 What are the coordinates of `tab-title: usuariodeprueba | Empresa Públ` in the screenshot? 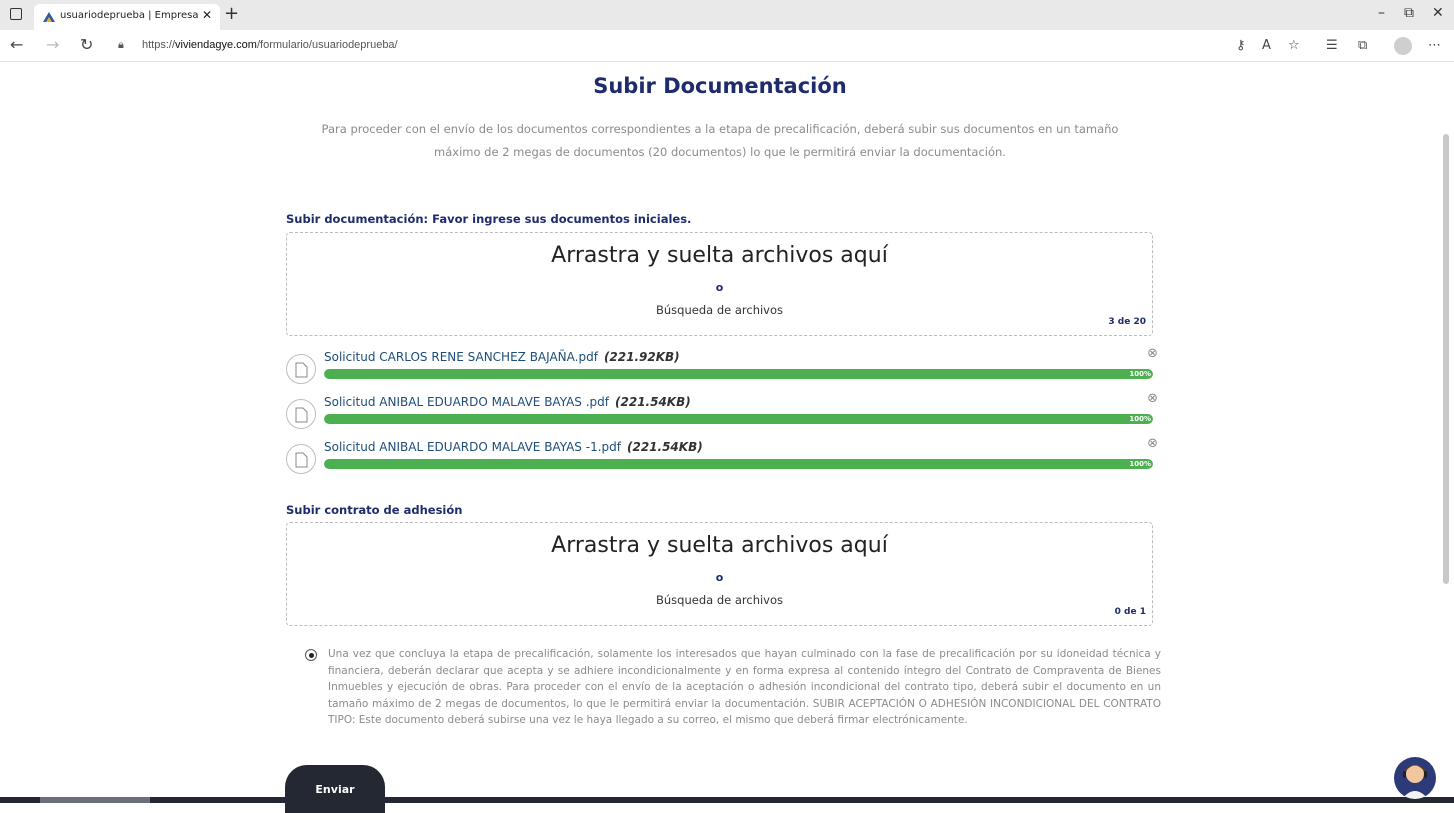 It's located at (130, 15).